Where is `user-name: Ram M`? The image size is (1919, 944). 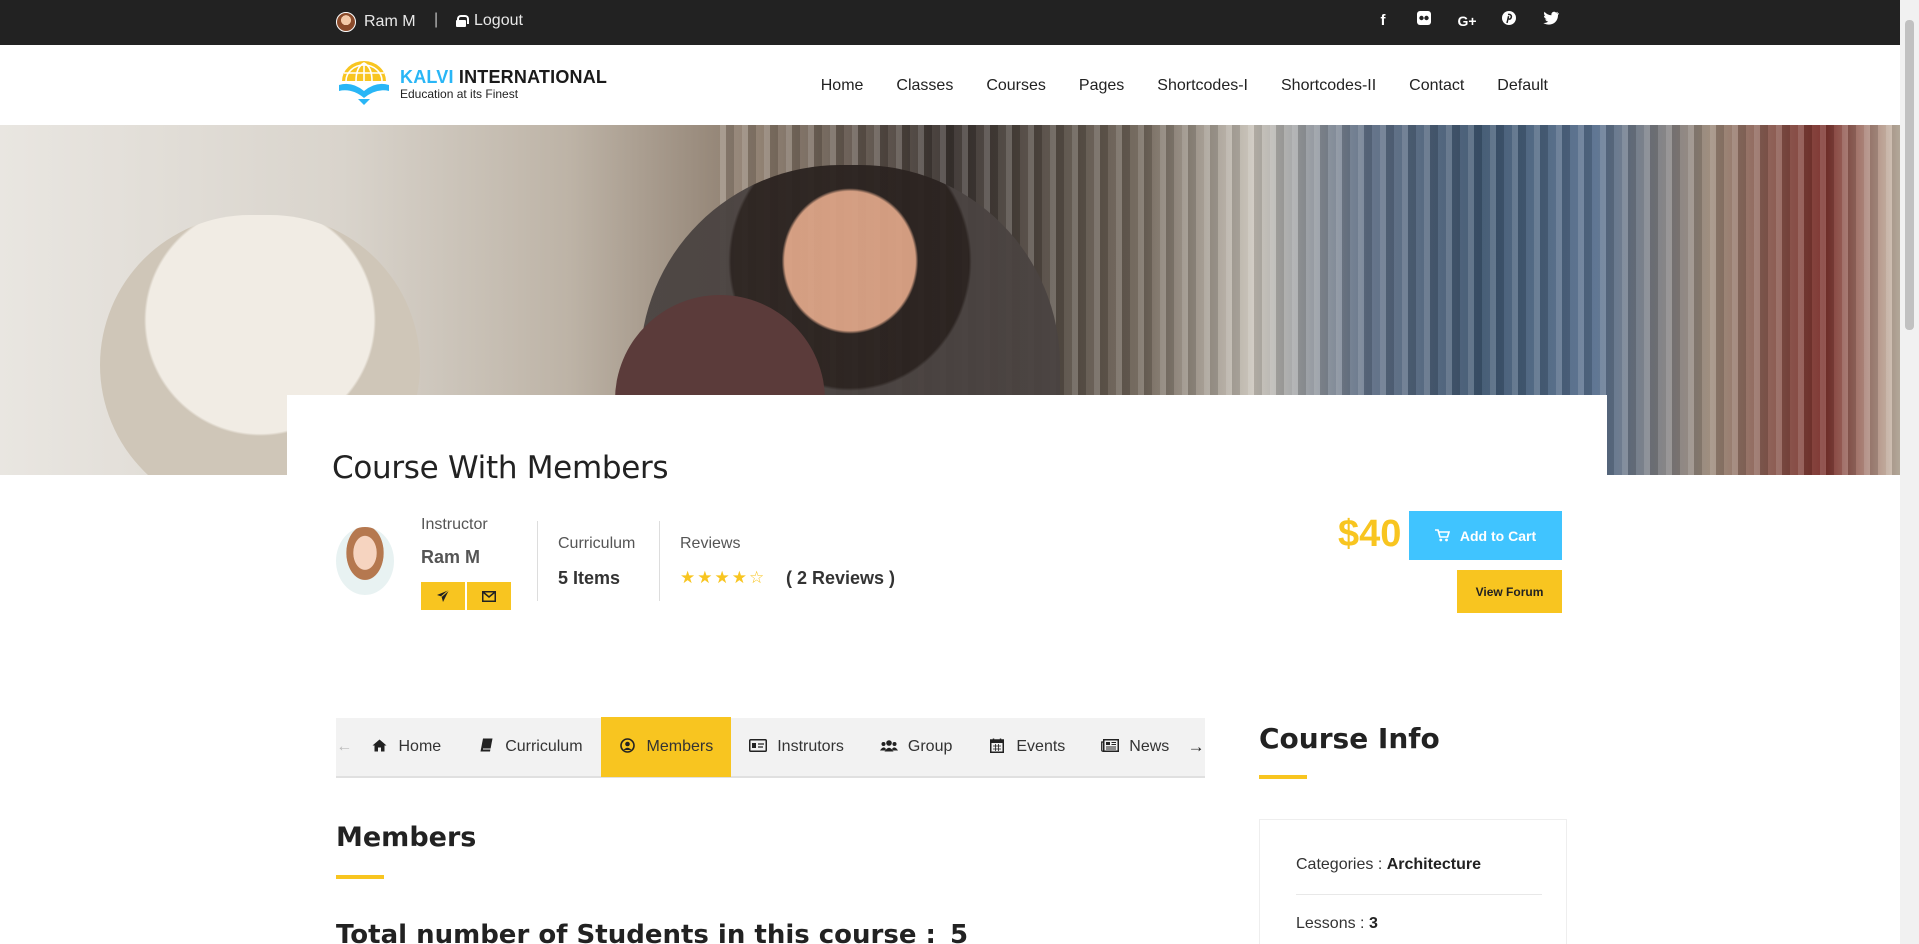
user-name: Ram M is located at coordinates (390, 21).